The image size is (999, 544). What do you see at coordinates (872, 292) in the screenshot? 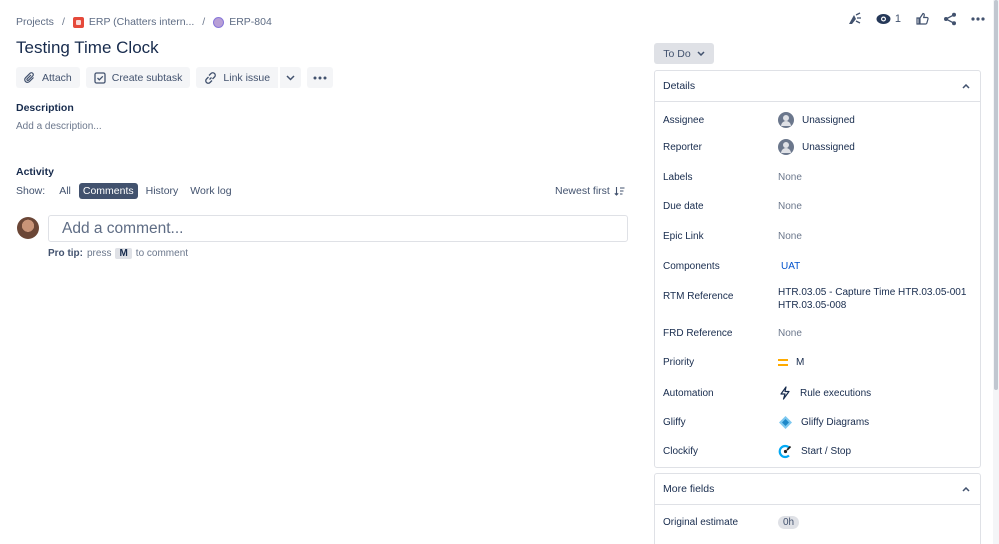
I see `field-value: HTR.03.05 - Capture Time HTR.03.05-001` at bounding box center [872, 292].